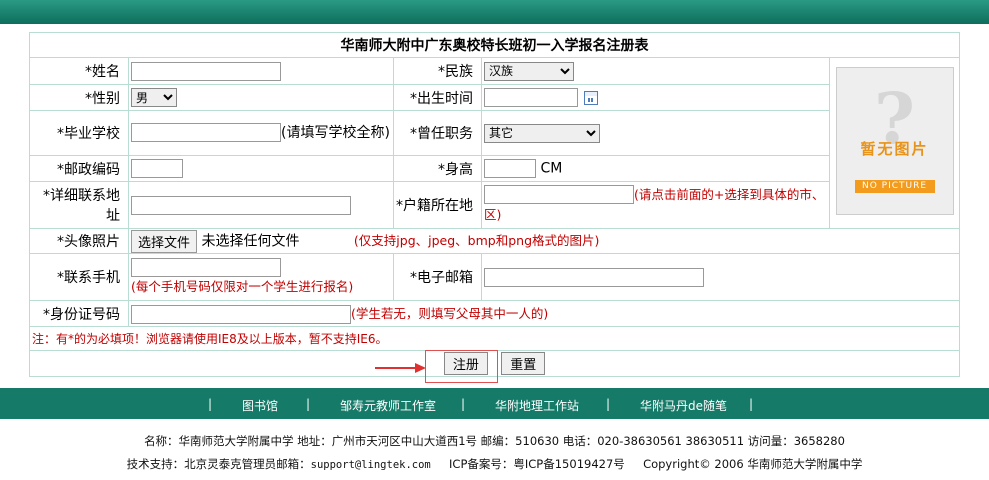 Image resolution: width=989 pixels, height=480 pixels. Describe the element at coordinates (494, 403) in the screenshot. I see `bottom-nav: | 图书馆 | 邹寿元教师工作室 | 华附地理工作站 | 华附马丹de随笔 |` at that location.